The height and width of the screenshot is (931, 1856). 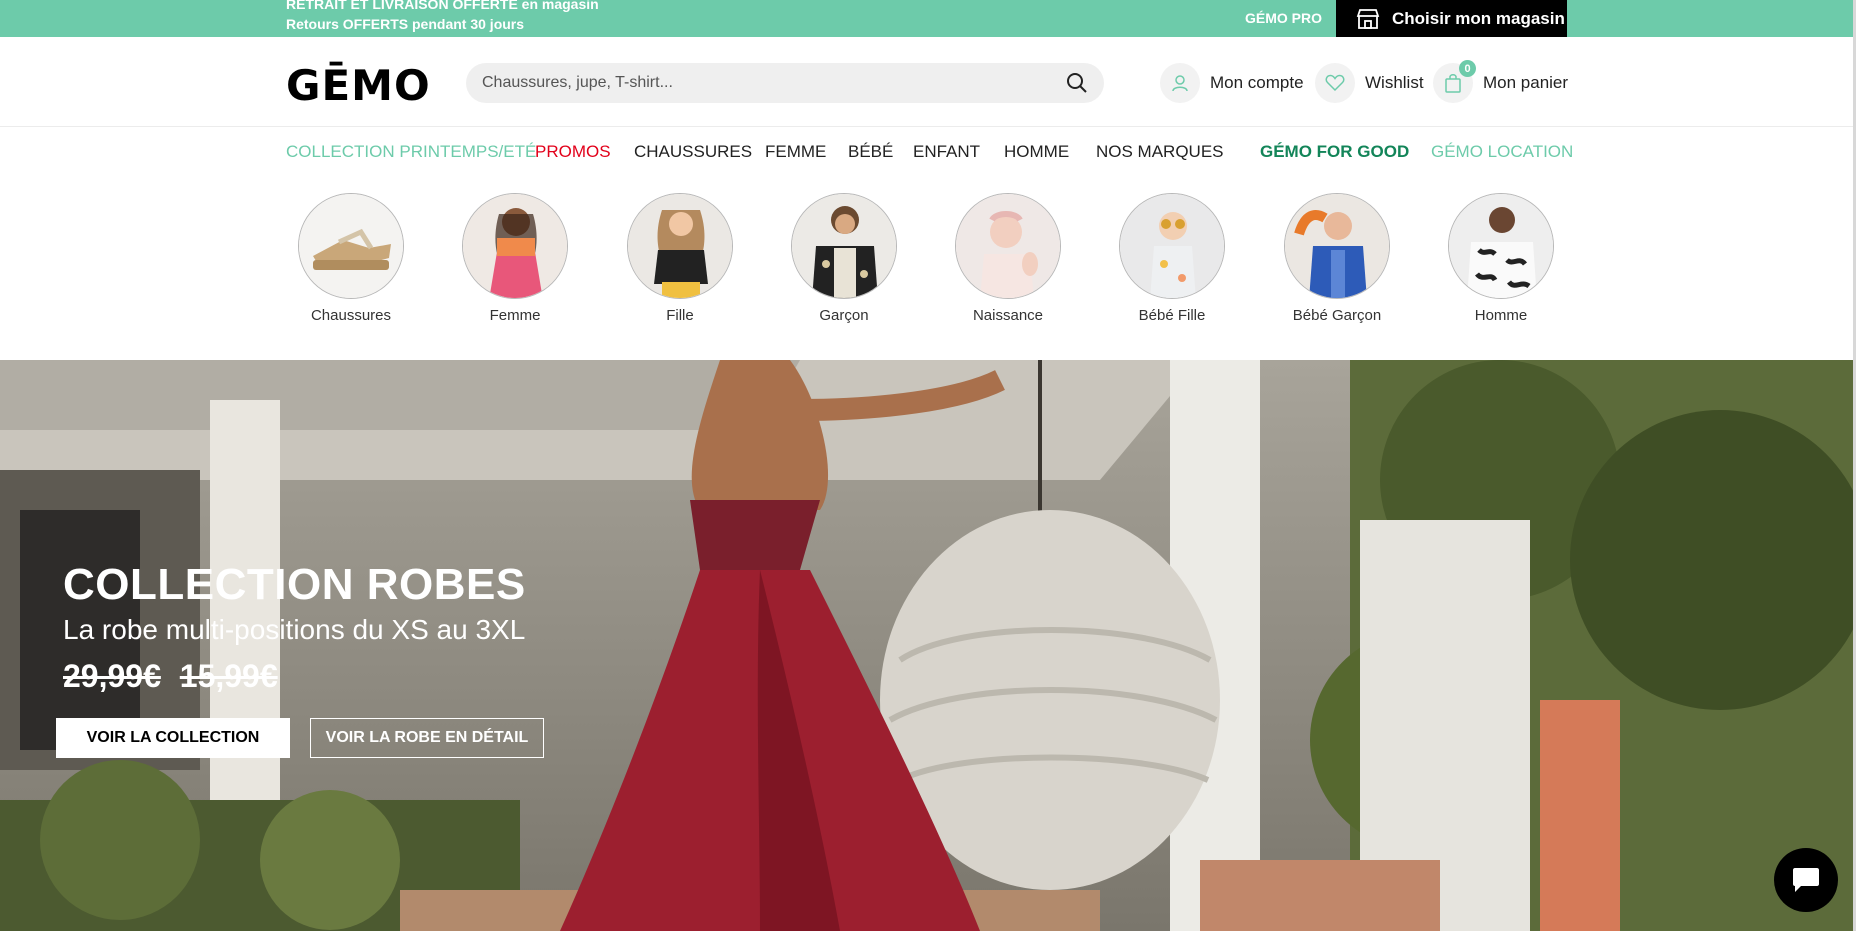 I want to click on gemo-logo: GĒMO, so click(x=358, y=85).